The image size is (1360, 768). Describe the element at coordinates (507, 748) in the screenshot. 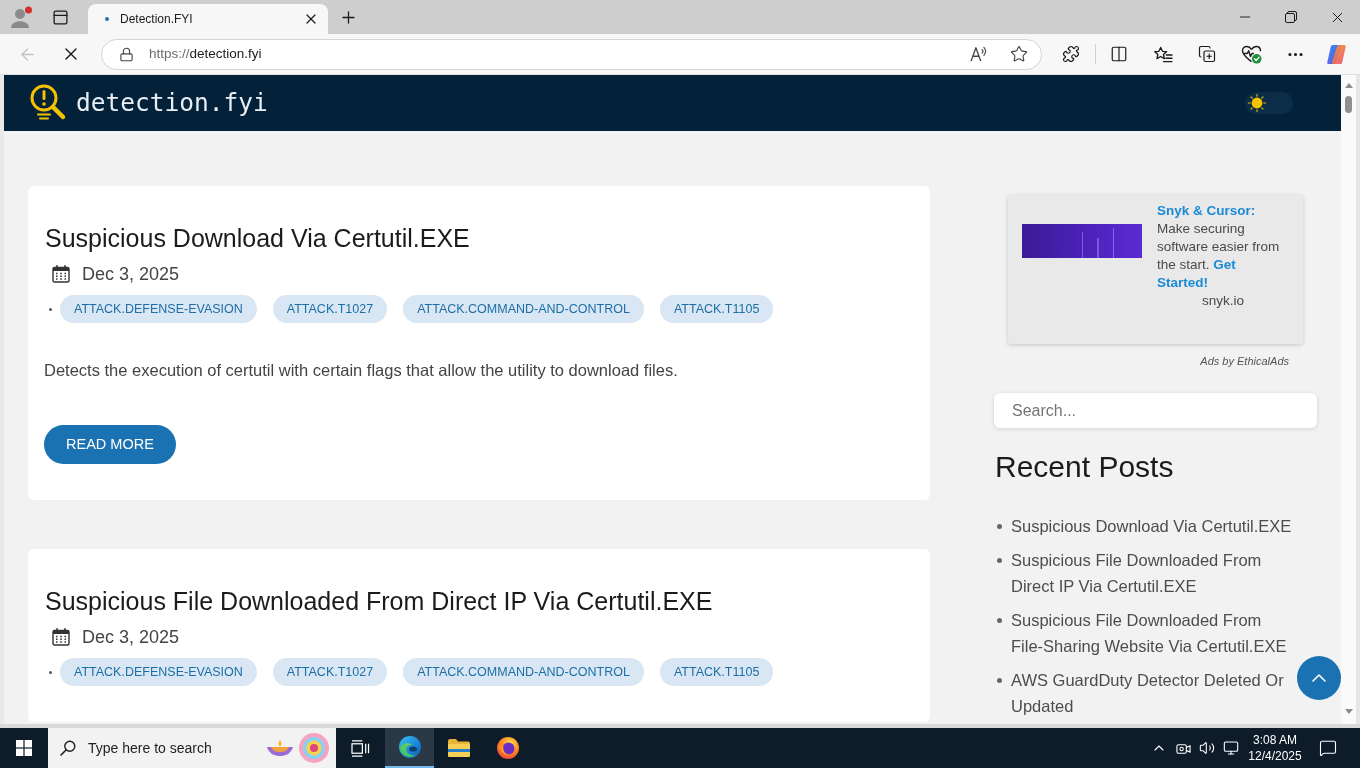

I see `fox-globe-icon` at that location.